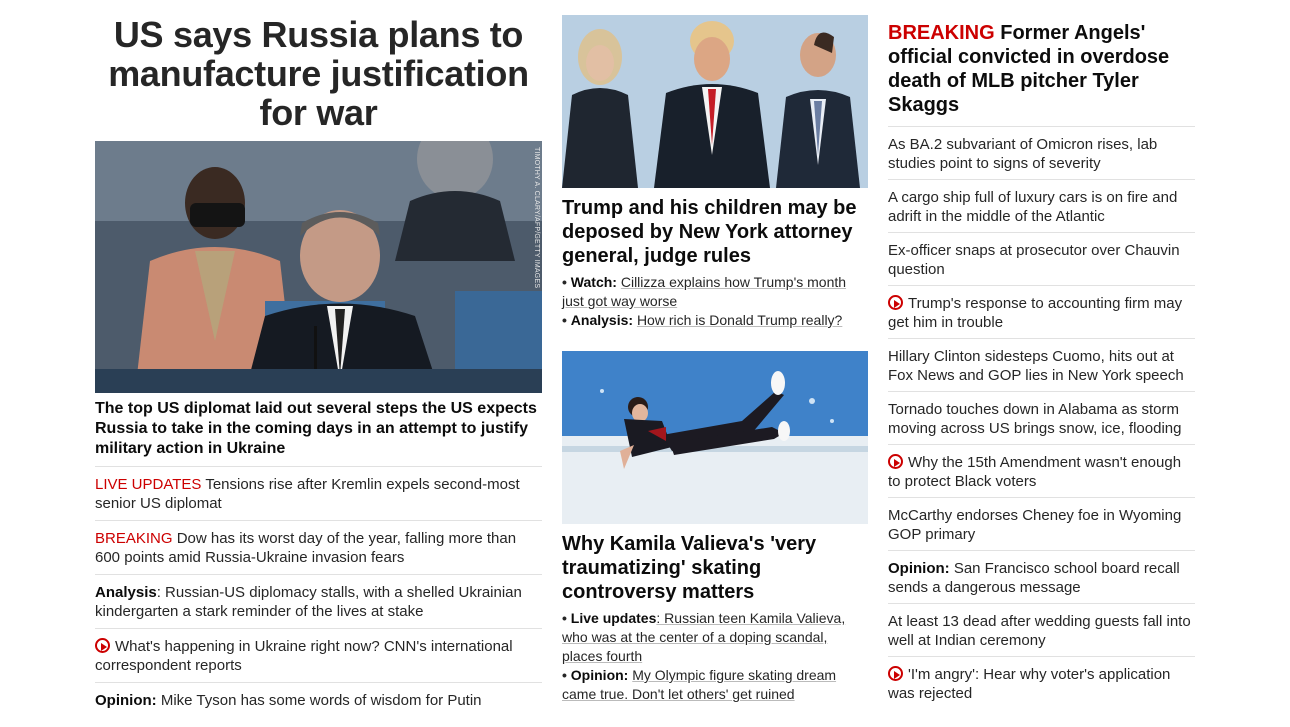 The image size is (1290, 727). I want to click on live-updates-label: LIVE UPDATES, so click(148, 484).